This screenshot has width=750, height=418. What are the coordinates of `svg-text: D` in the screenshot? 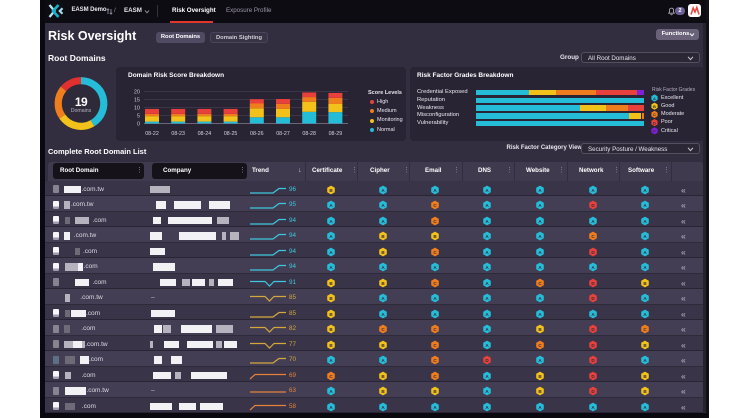 It's located at (654, 122).